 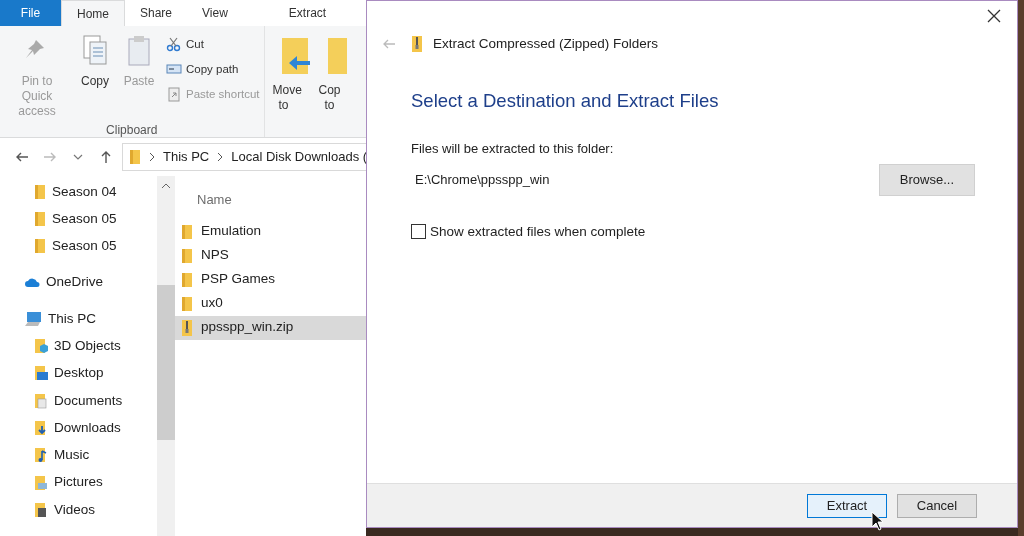 What do you see at coordinates (41, 400) in the screenshot?
I see `document-folder-icon` at bounding box center [41, 400].